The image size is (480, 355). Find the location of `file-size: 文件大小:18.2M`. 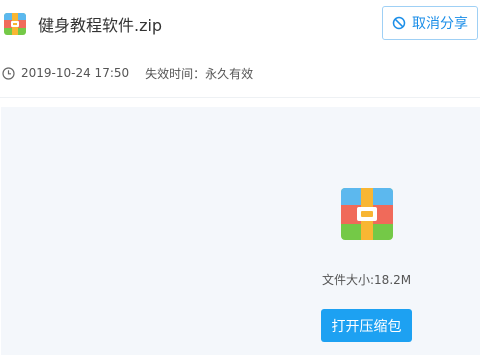

file-size: 文件大小:18.2M is located at coordinates (367, 280).